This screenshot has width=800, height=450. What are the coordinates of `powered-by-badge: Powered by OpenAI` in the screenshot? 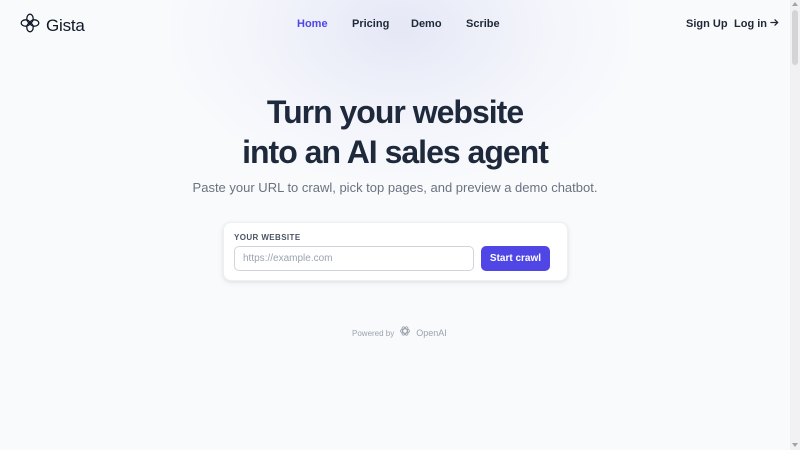 It's located at (399, 333).